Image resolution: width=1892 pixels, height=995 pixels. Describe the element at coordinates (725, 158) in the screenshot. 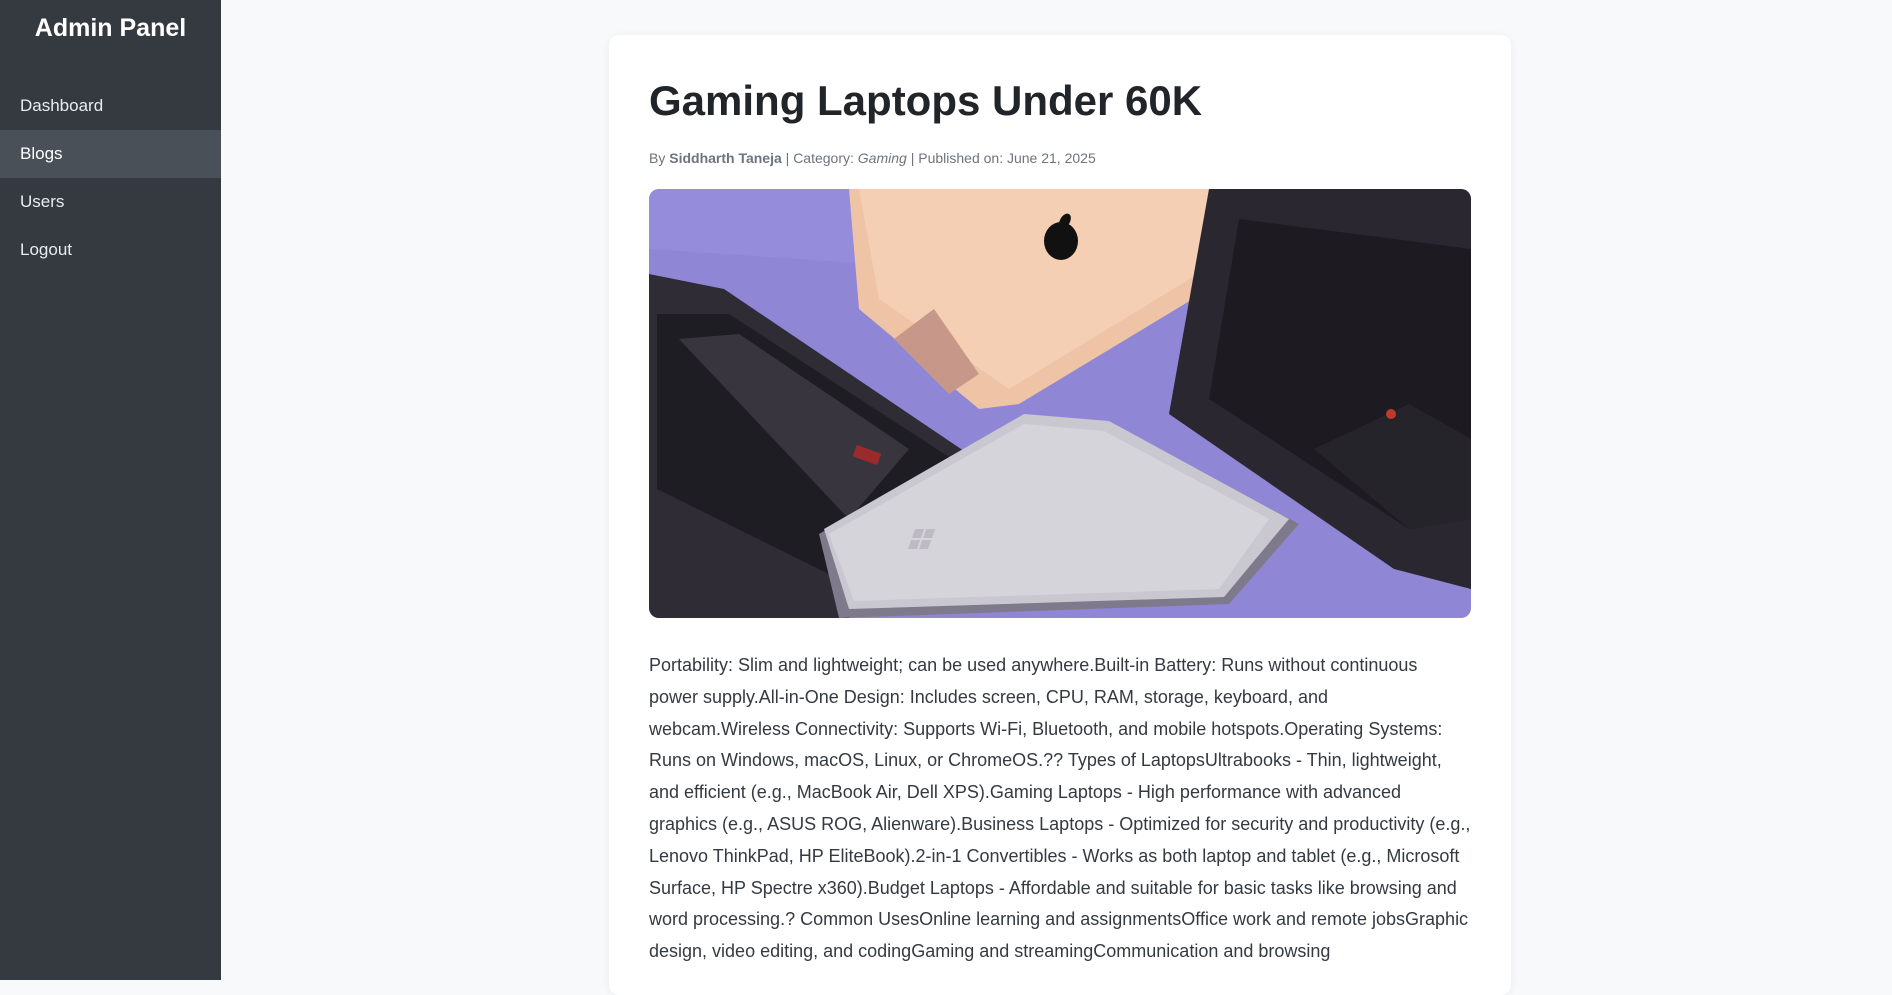

I see `post-author: Siddharth Taneja` at that location.